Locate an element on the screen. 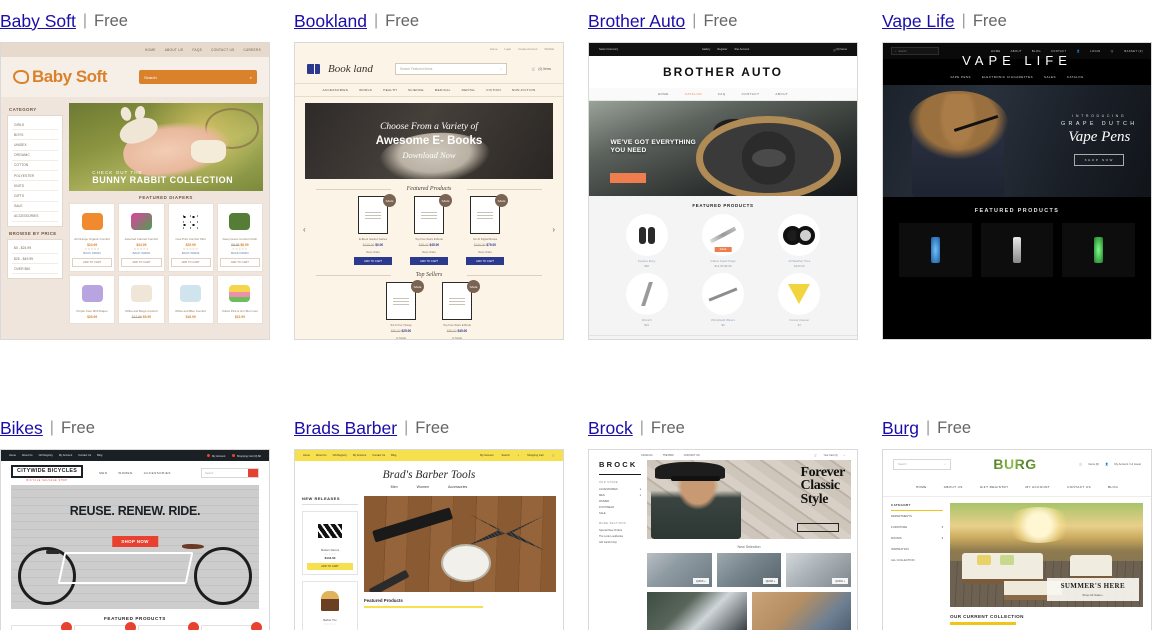 Image resolution: width=1159 pixels, height=631 pixels. nav-item: DENTAL is located at coordinates (469, 90).